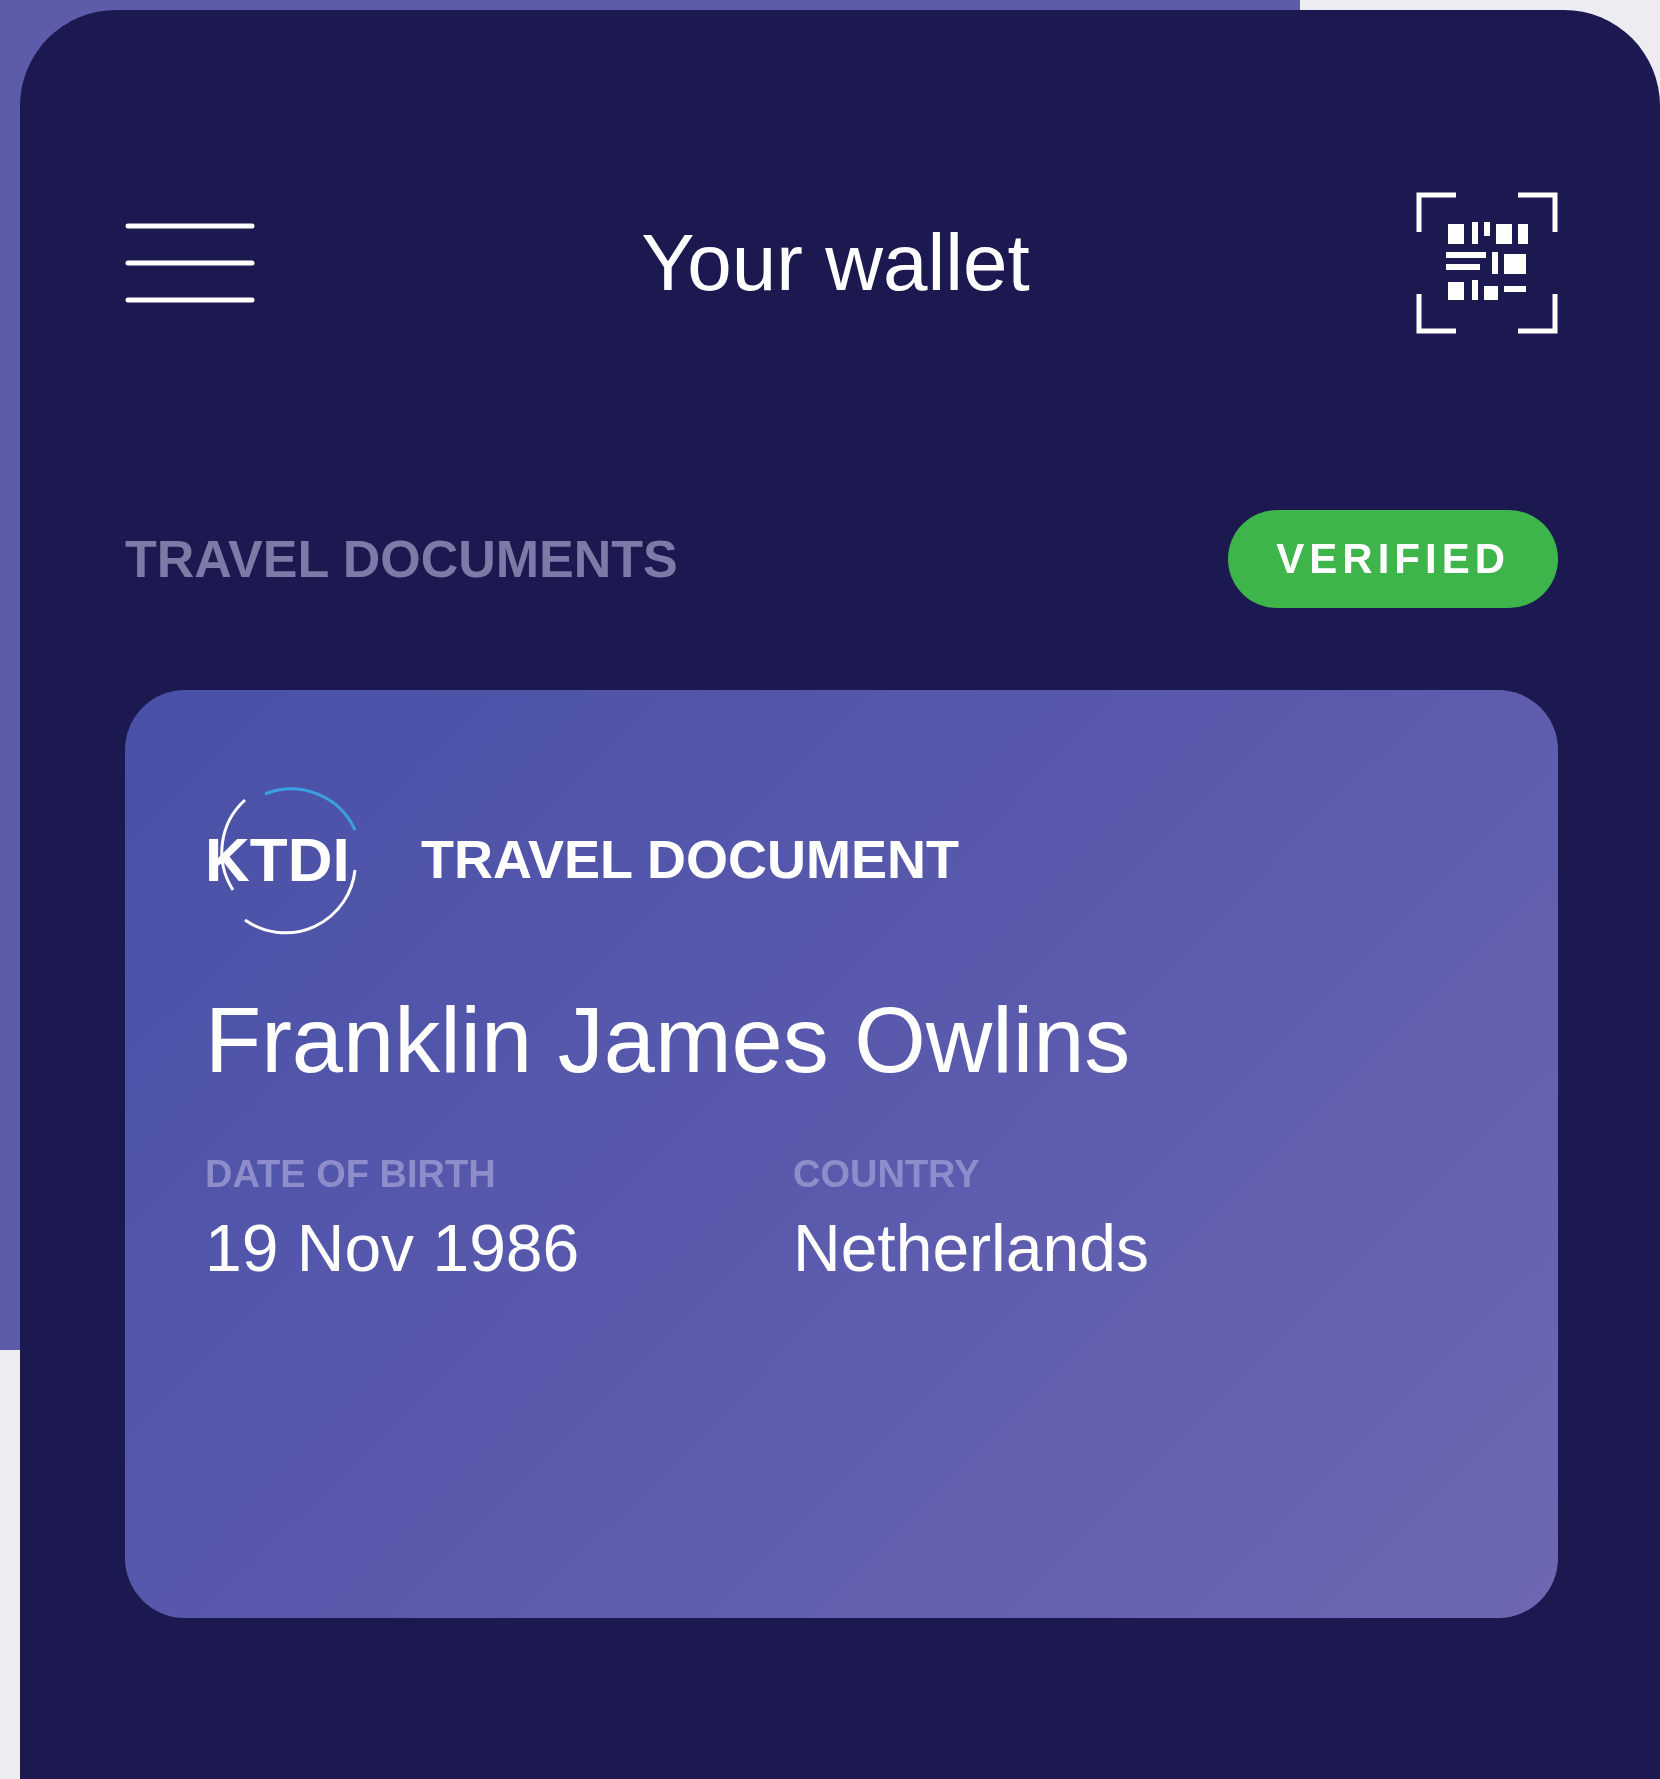 Image resolution: width=1660 pixels, height=1779 pixels. I want to click on field-value: 19 Nov 1986, so click(393, 1248).